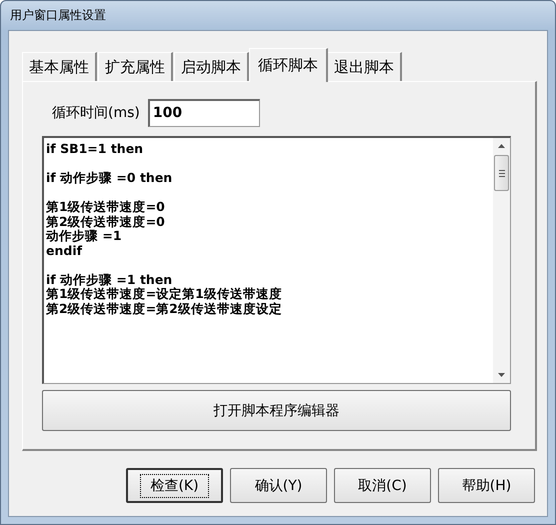 The height and width of the screenshot is (525, 556). I want to click on script-line: 第1级传送带速度=0, so click(106, 207).